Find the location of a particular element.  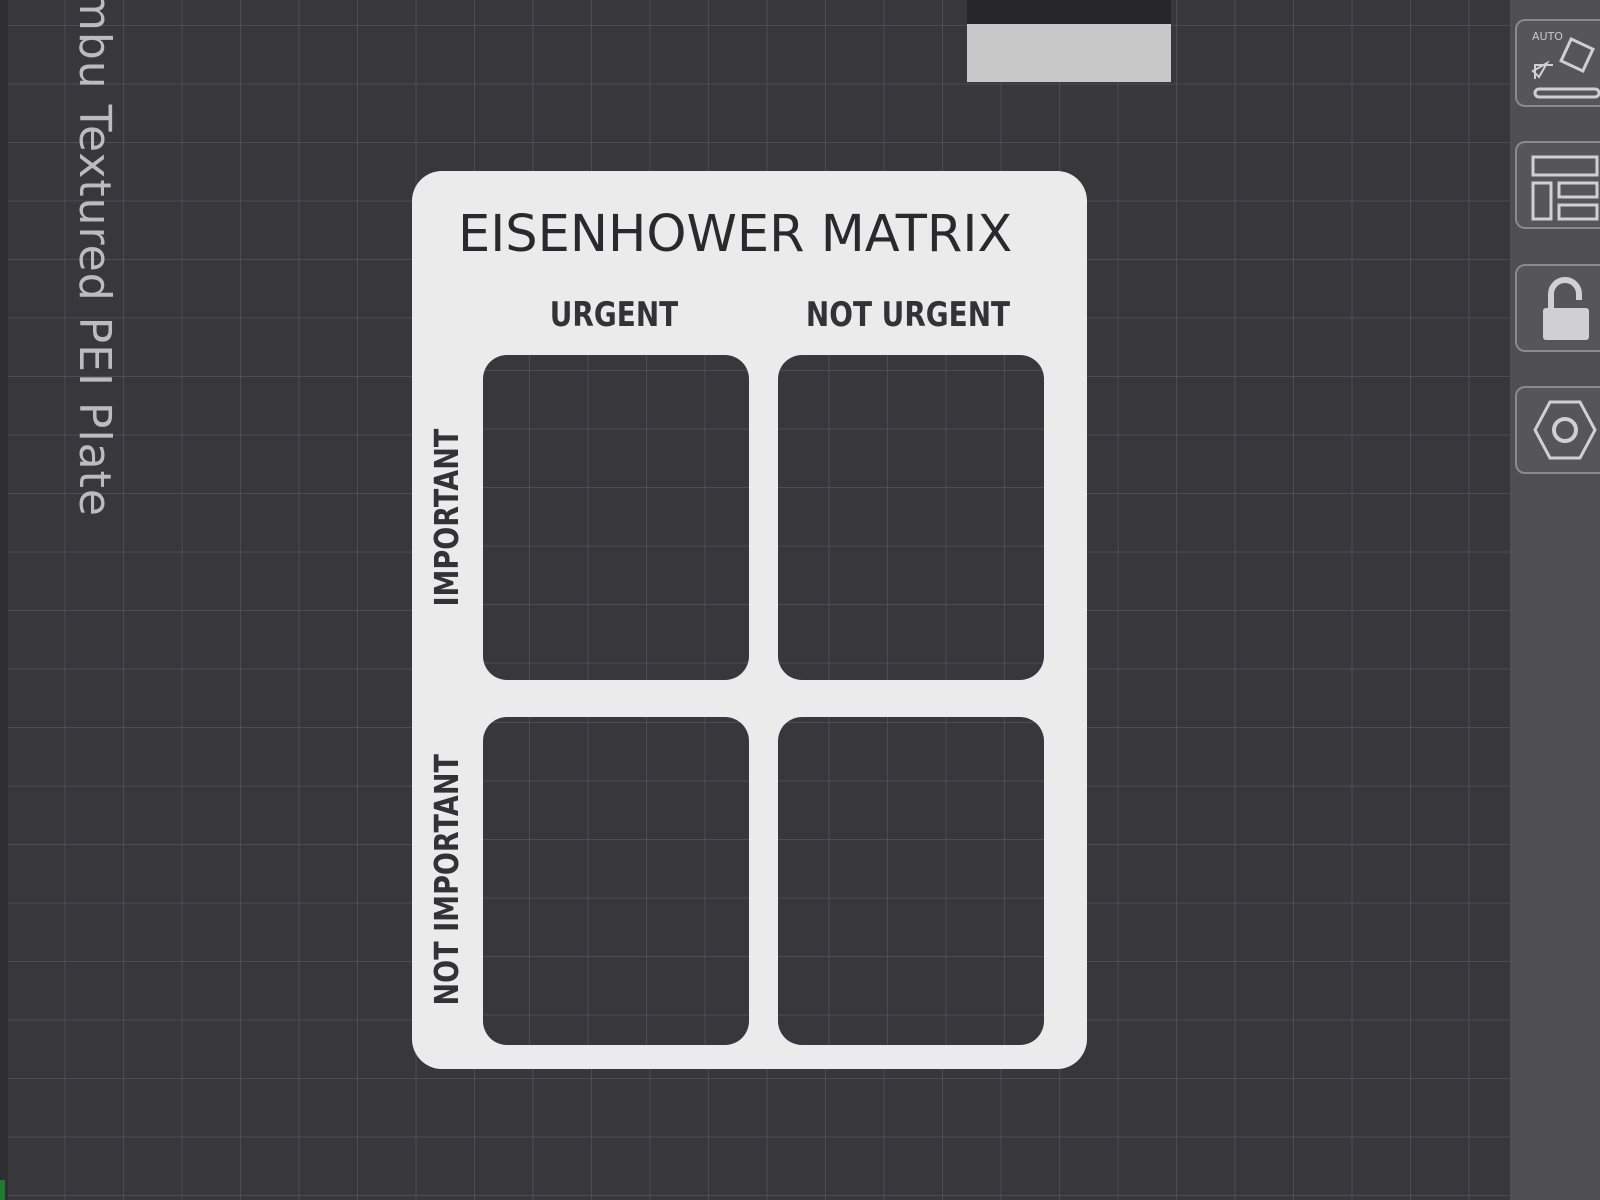

row-label-important: IMPORTANT is located at coordinates (446, 518).